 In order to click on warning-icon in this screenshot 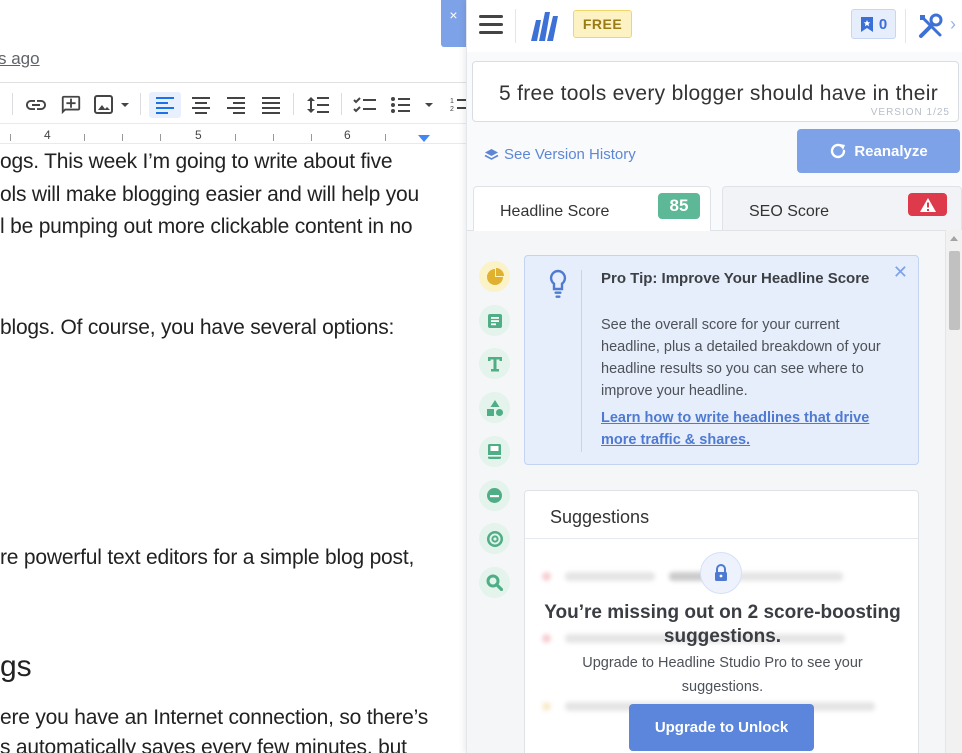, I will do `click(927, 204)`.